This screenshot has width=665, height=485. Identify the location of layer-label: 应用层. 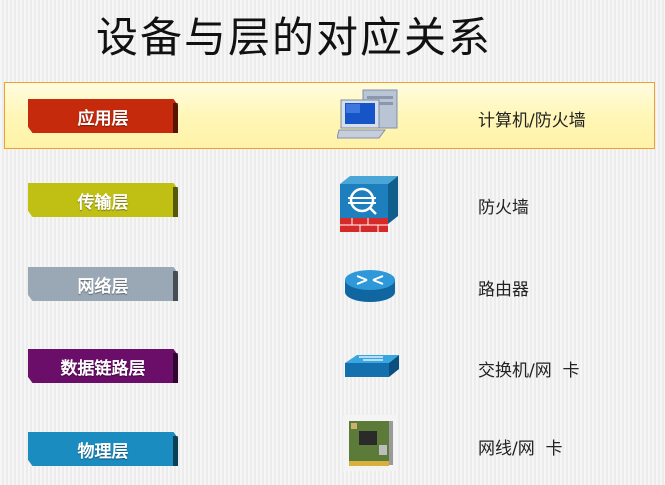
(103, 118).